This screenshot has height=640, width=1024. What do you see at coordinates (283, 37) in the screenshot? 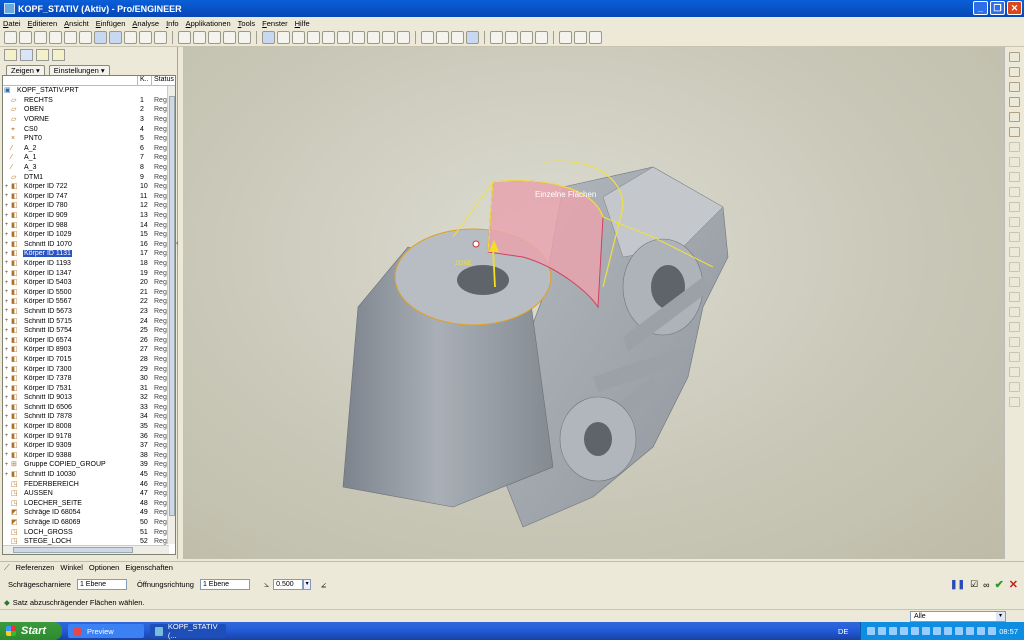
I see `spin-center-icon` at bounding box center [283, 37].